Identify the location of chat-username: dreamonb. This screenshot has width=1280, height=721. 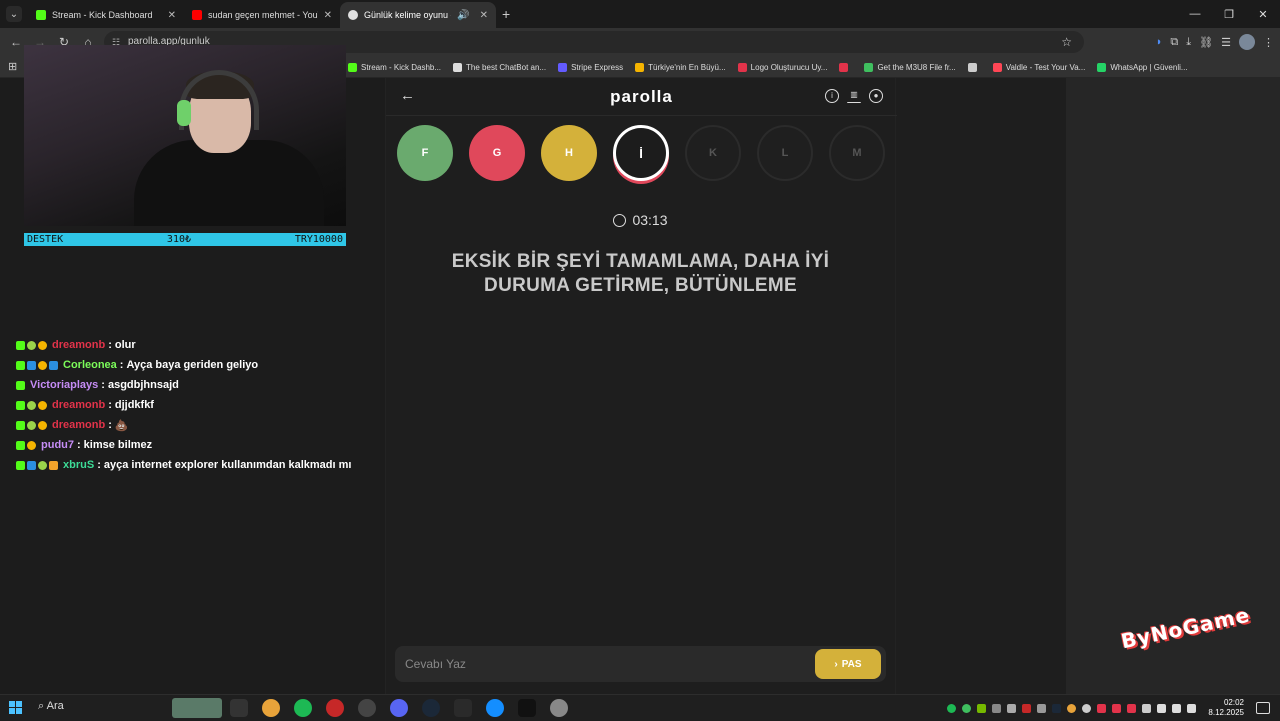
(79, 425).